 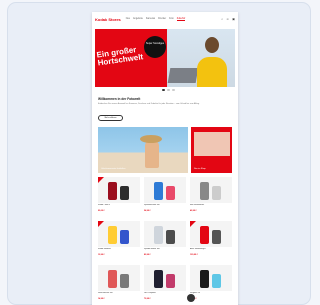 I want to click on product-price: 89,99 €, so click(x=147, y=255).